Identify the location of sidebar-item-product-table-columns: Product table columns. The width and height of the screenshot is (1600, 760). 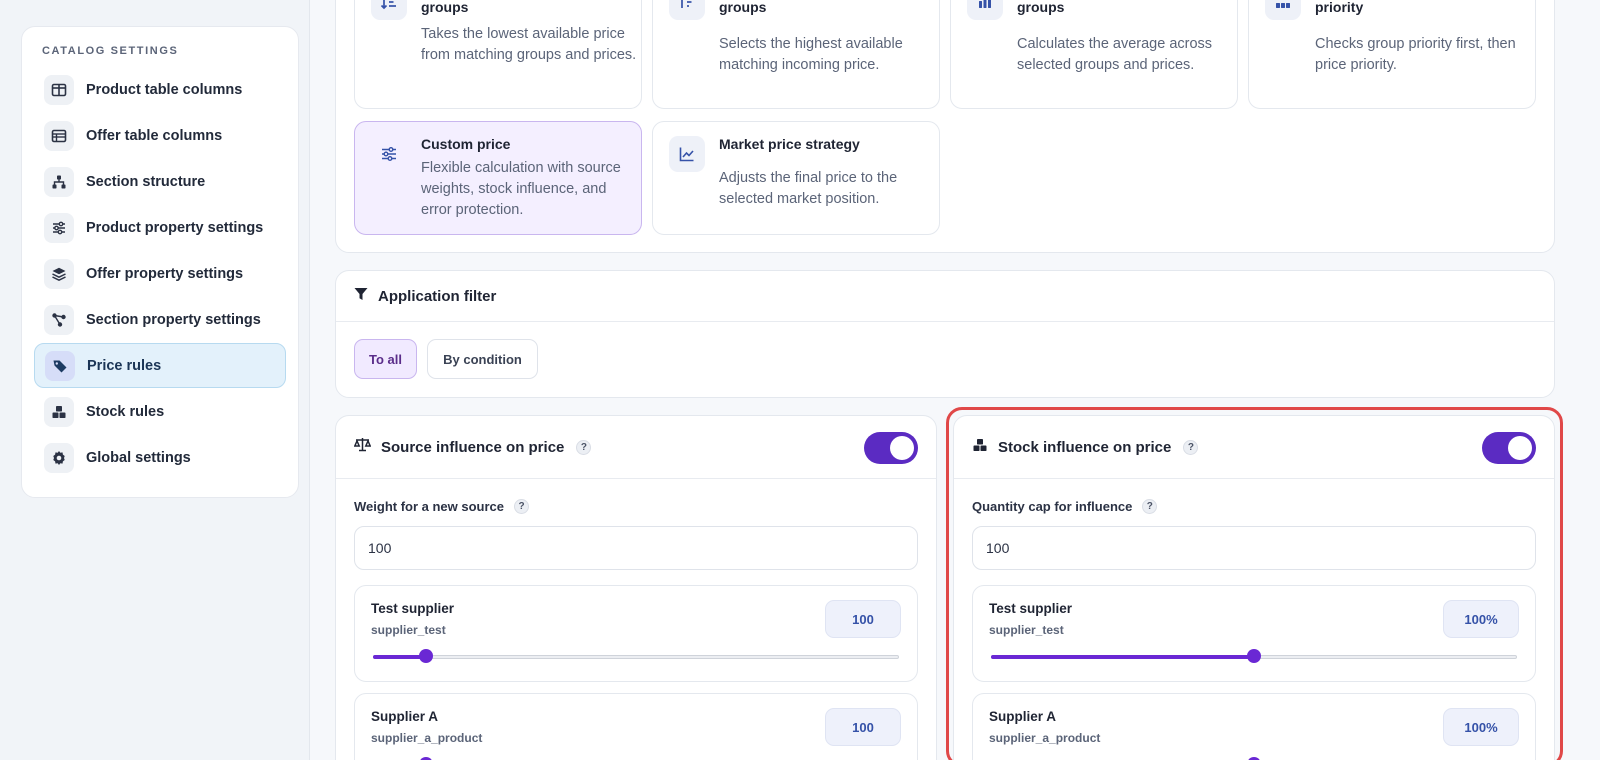
(160, 89).